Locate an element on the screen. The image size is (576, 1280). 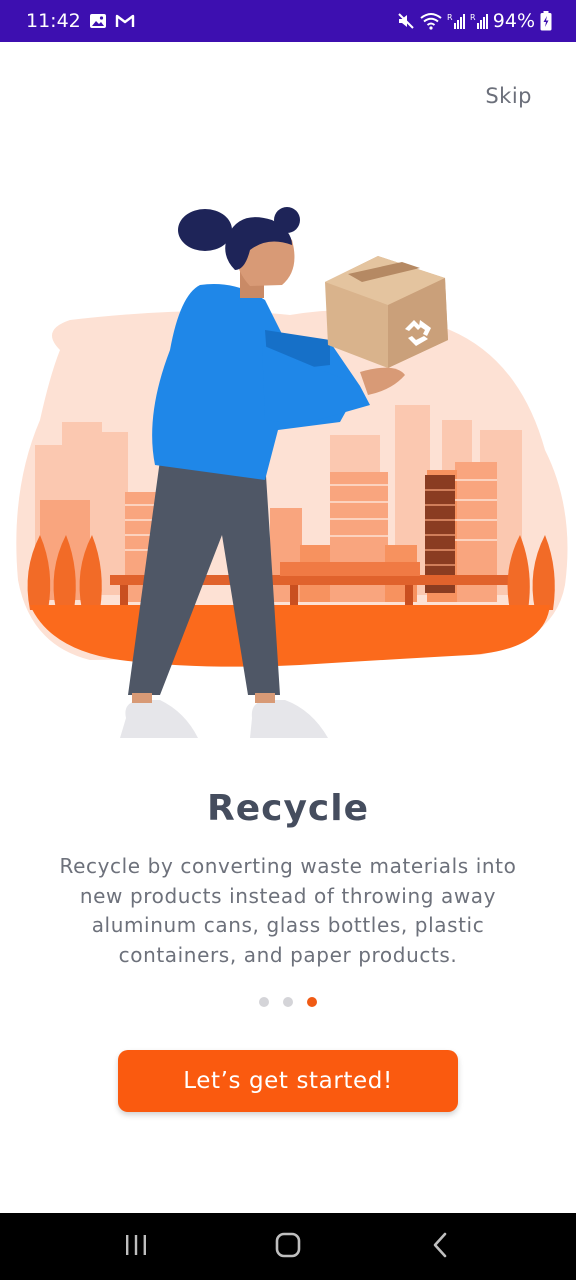
recents-button is located at coordinates (136, 1247).